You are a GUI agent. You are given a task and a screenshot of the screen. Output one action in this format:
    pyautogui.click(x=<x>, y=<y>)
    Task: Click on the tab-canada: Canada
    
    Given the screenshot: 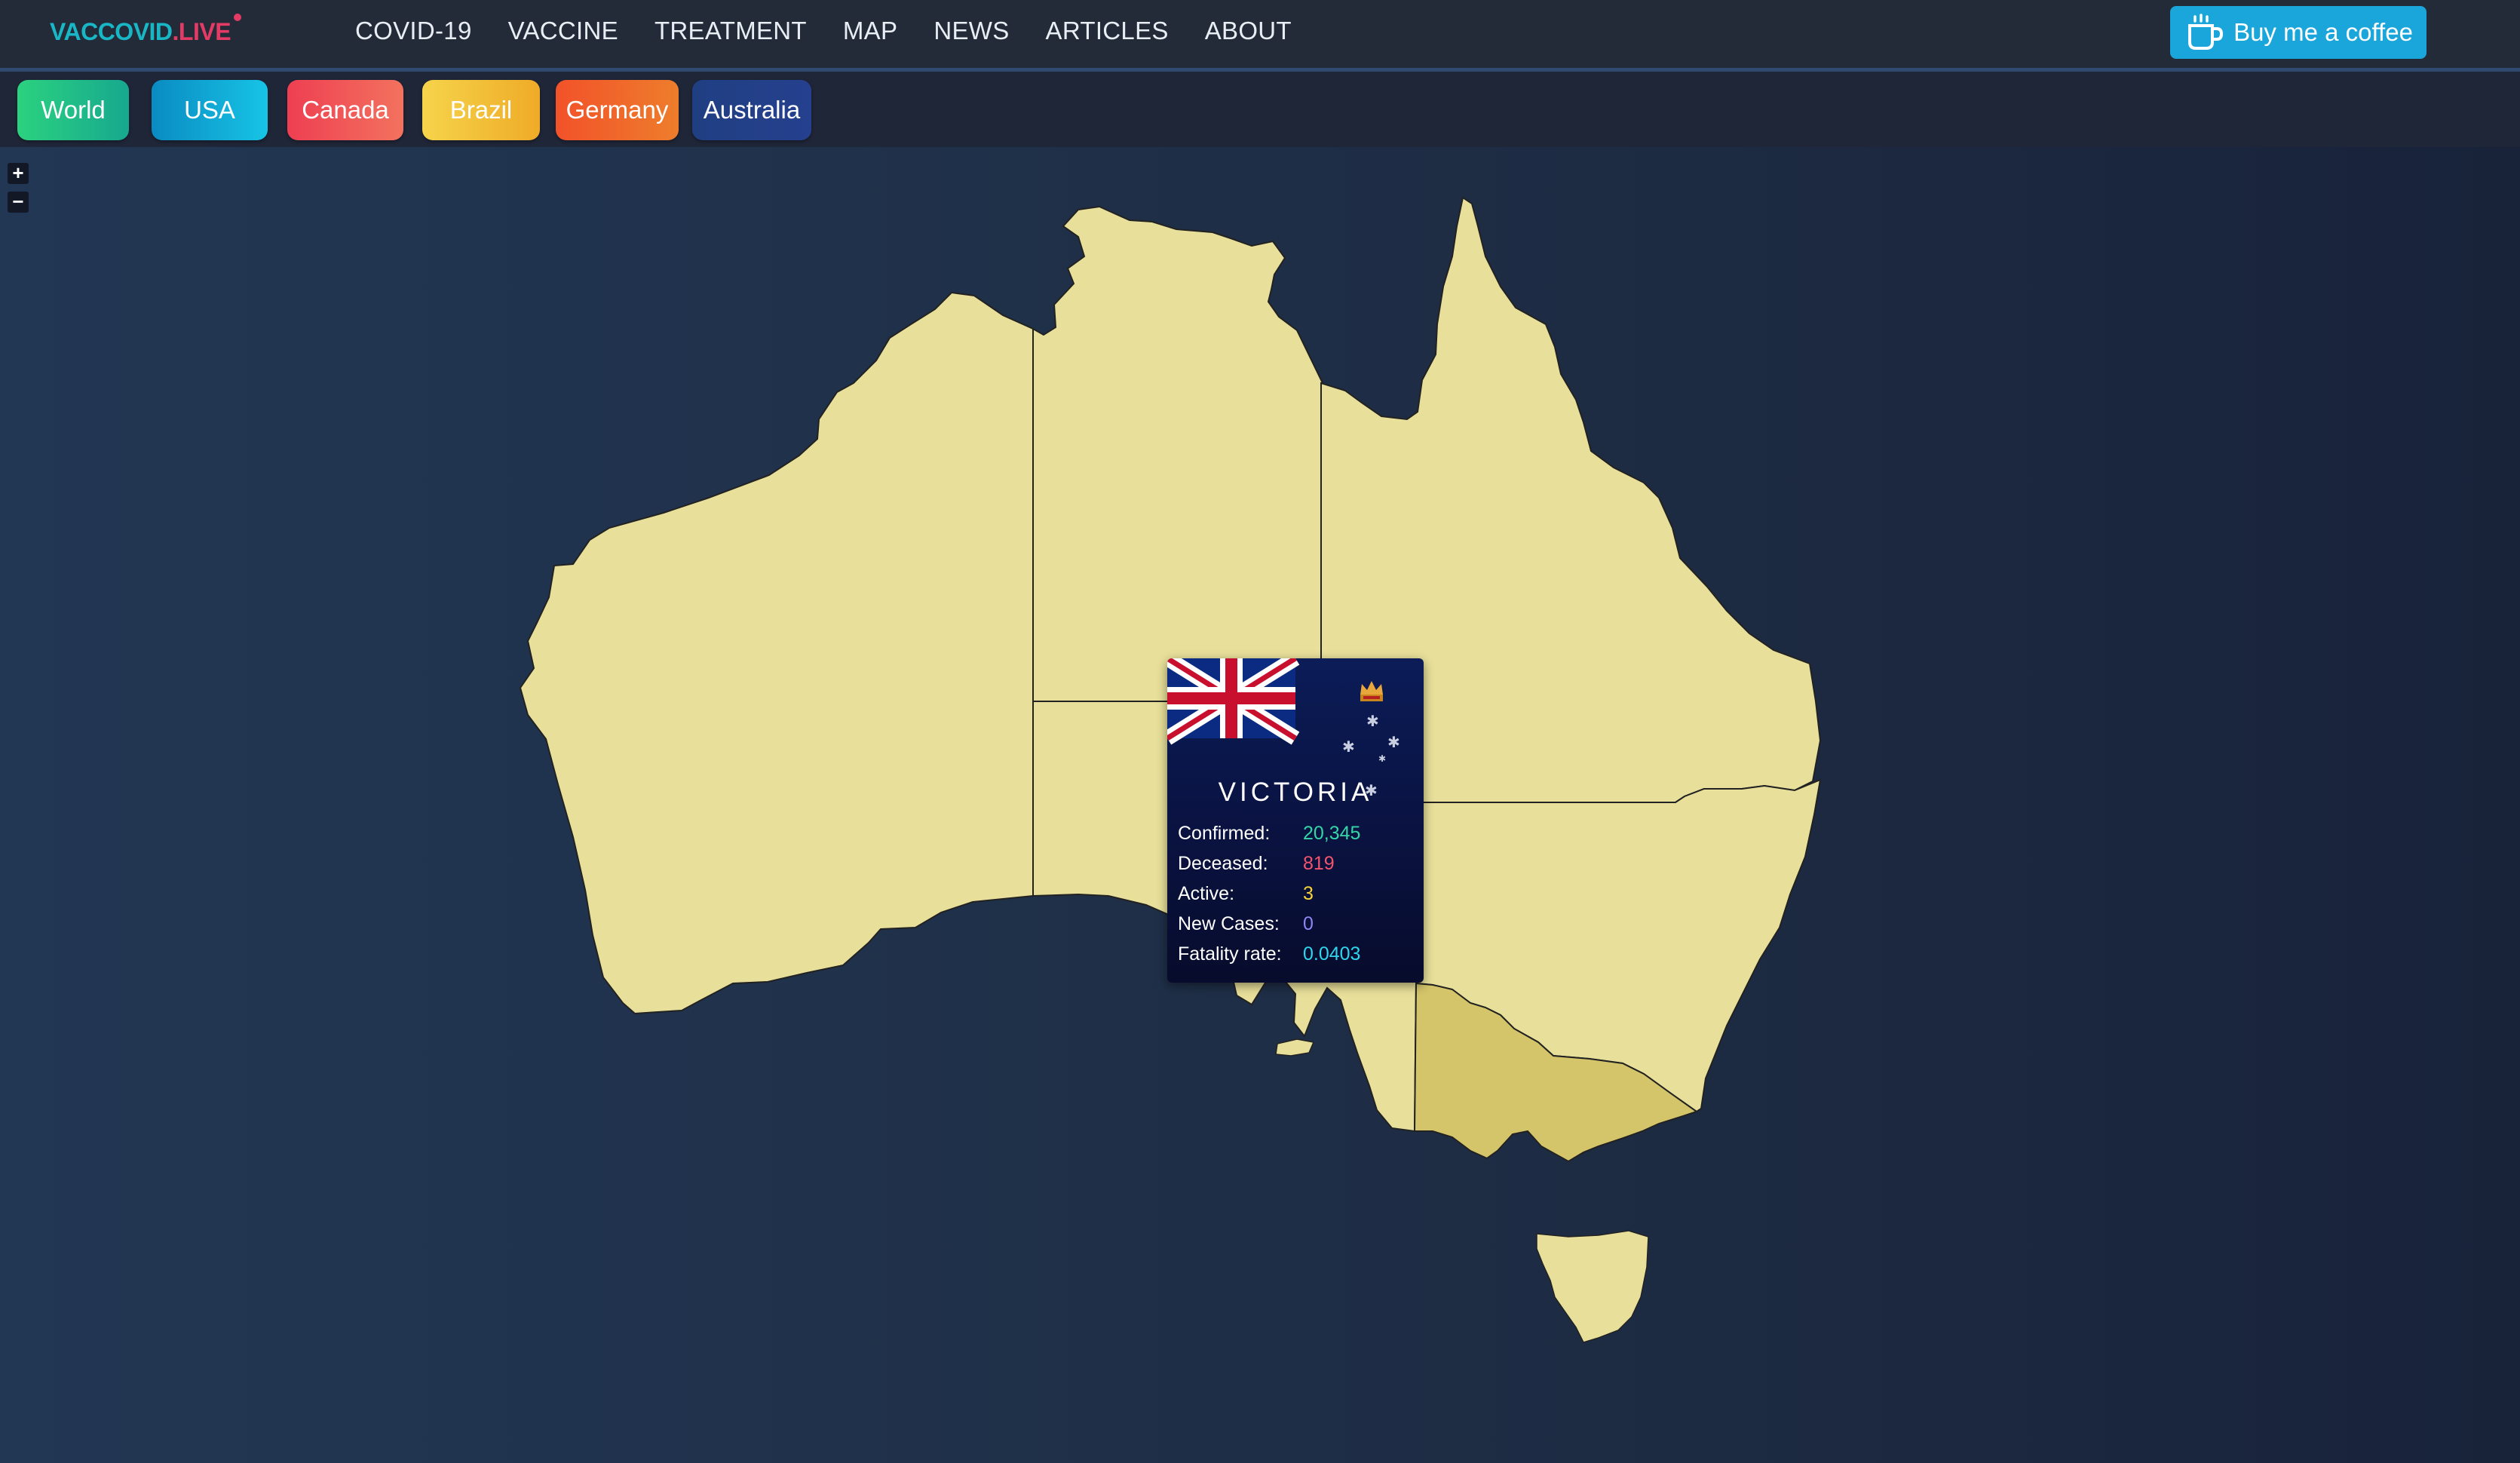 What is the action you would take?
    pyautogui.click(x=345, y=110)
    